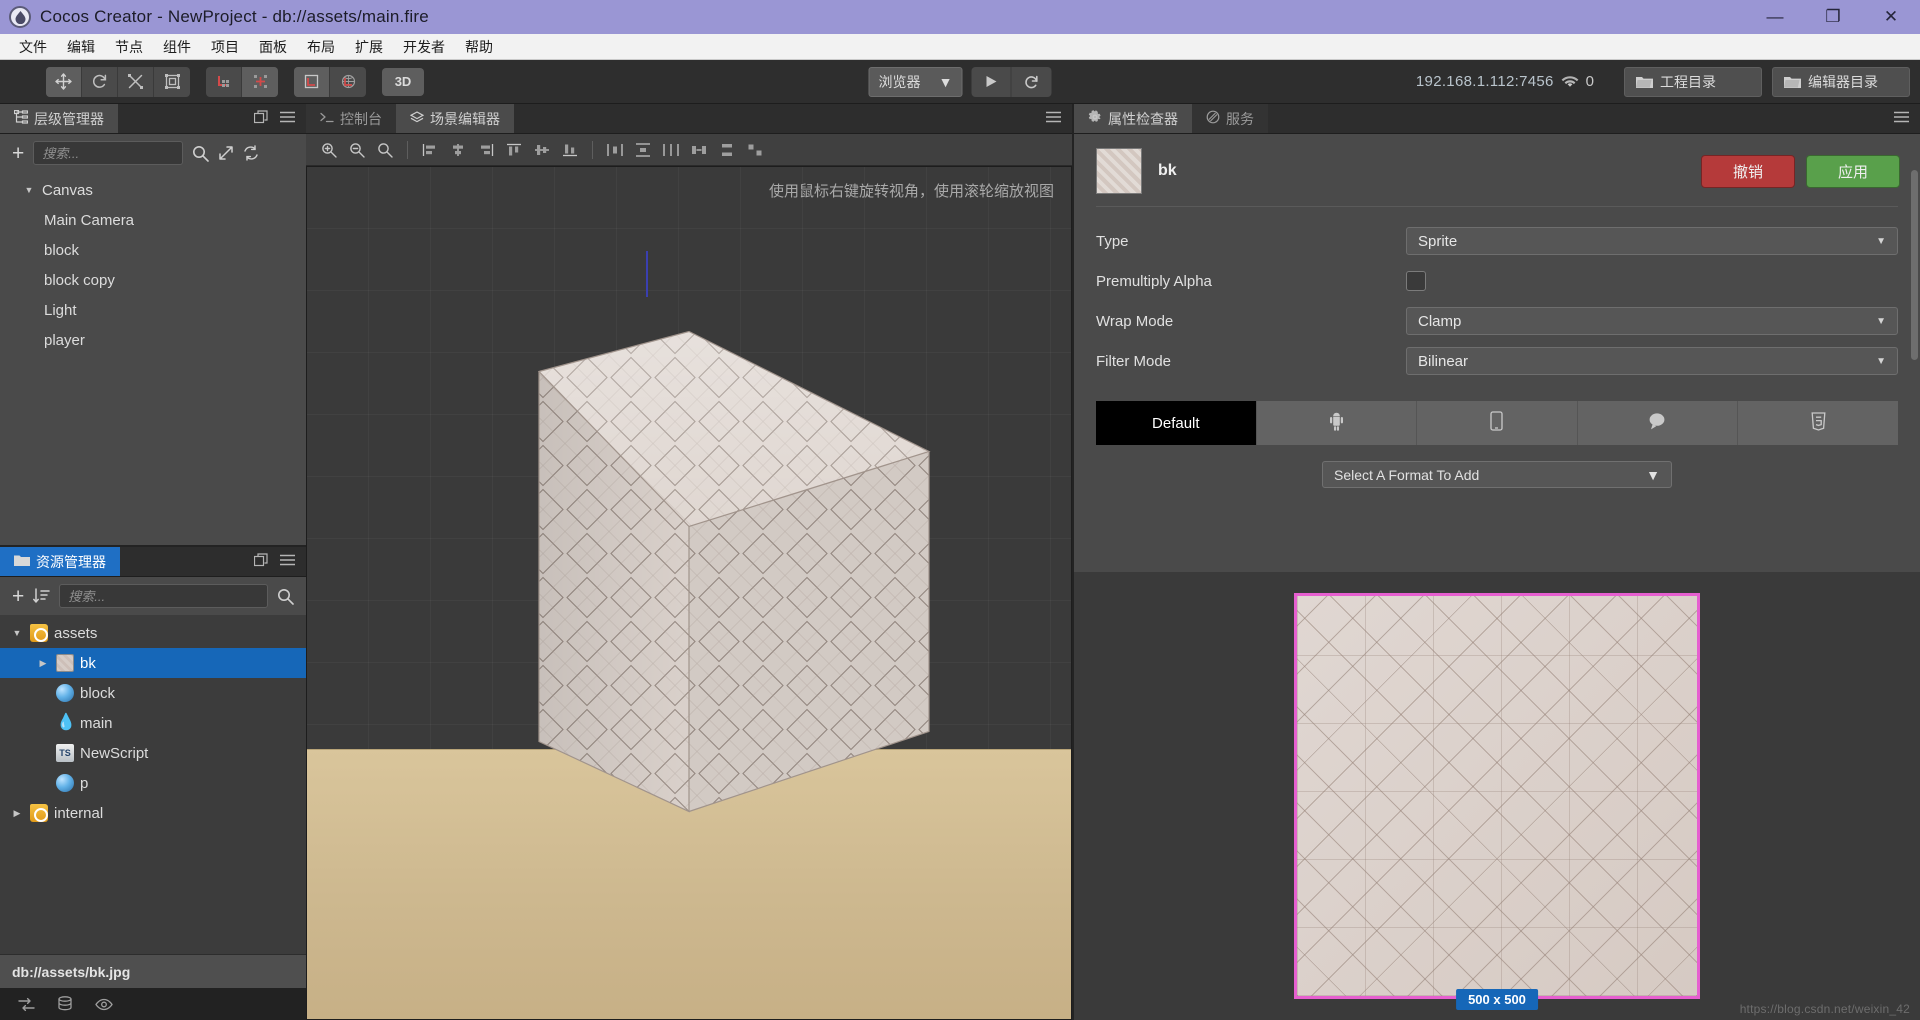 This screenshot has height=1020, width=1920. What do you see at coordinates (348, 82) in the screenshot?
I see `global-axis-icon` at bounding box center [348, 82].